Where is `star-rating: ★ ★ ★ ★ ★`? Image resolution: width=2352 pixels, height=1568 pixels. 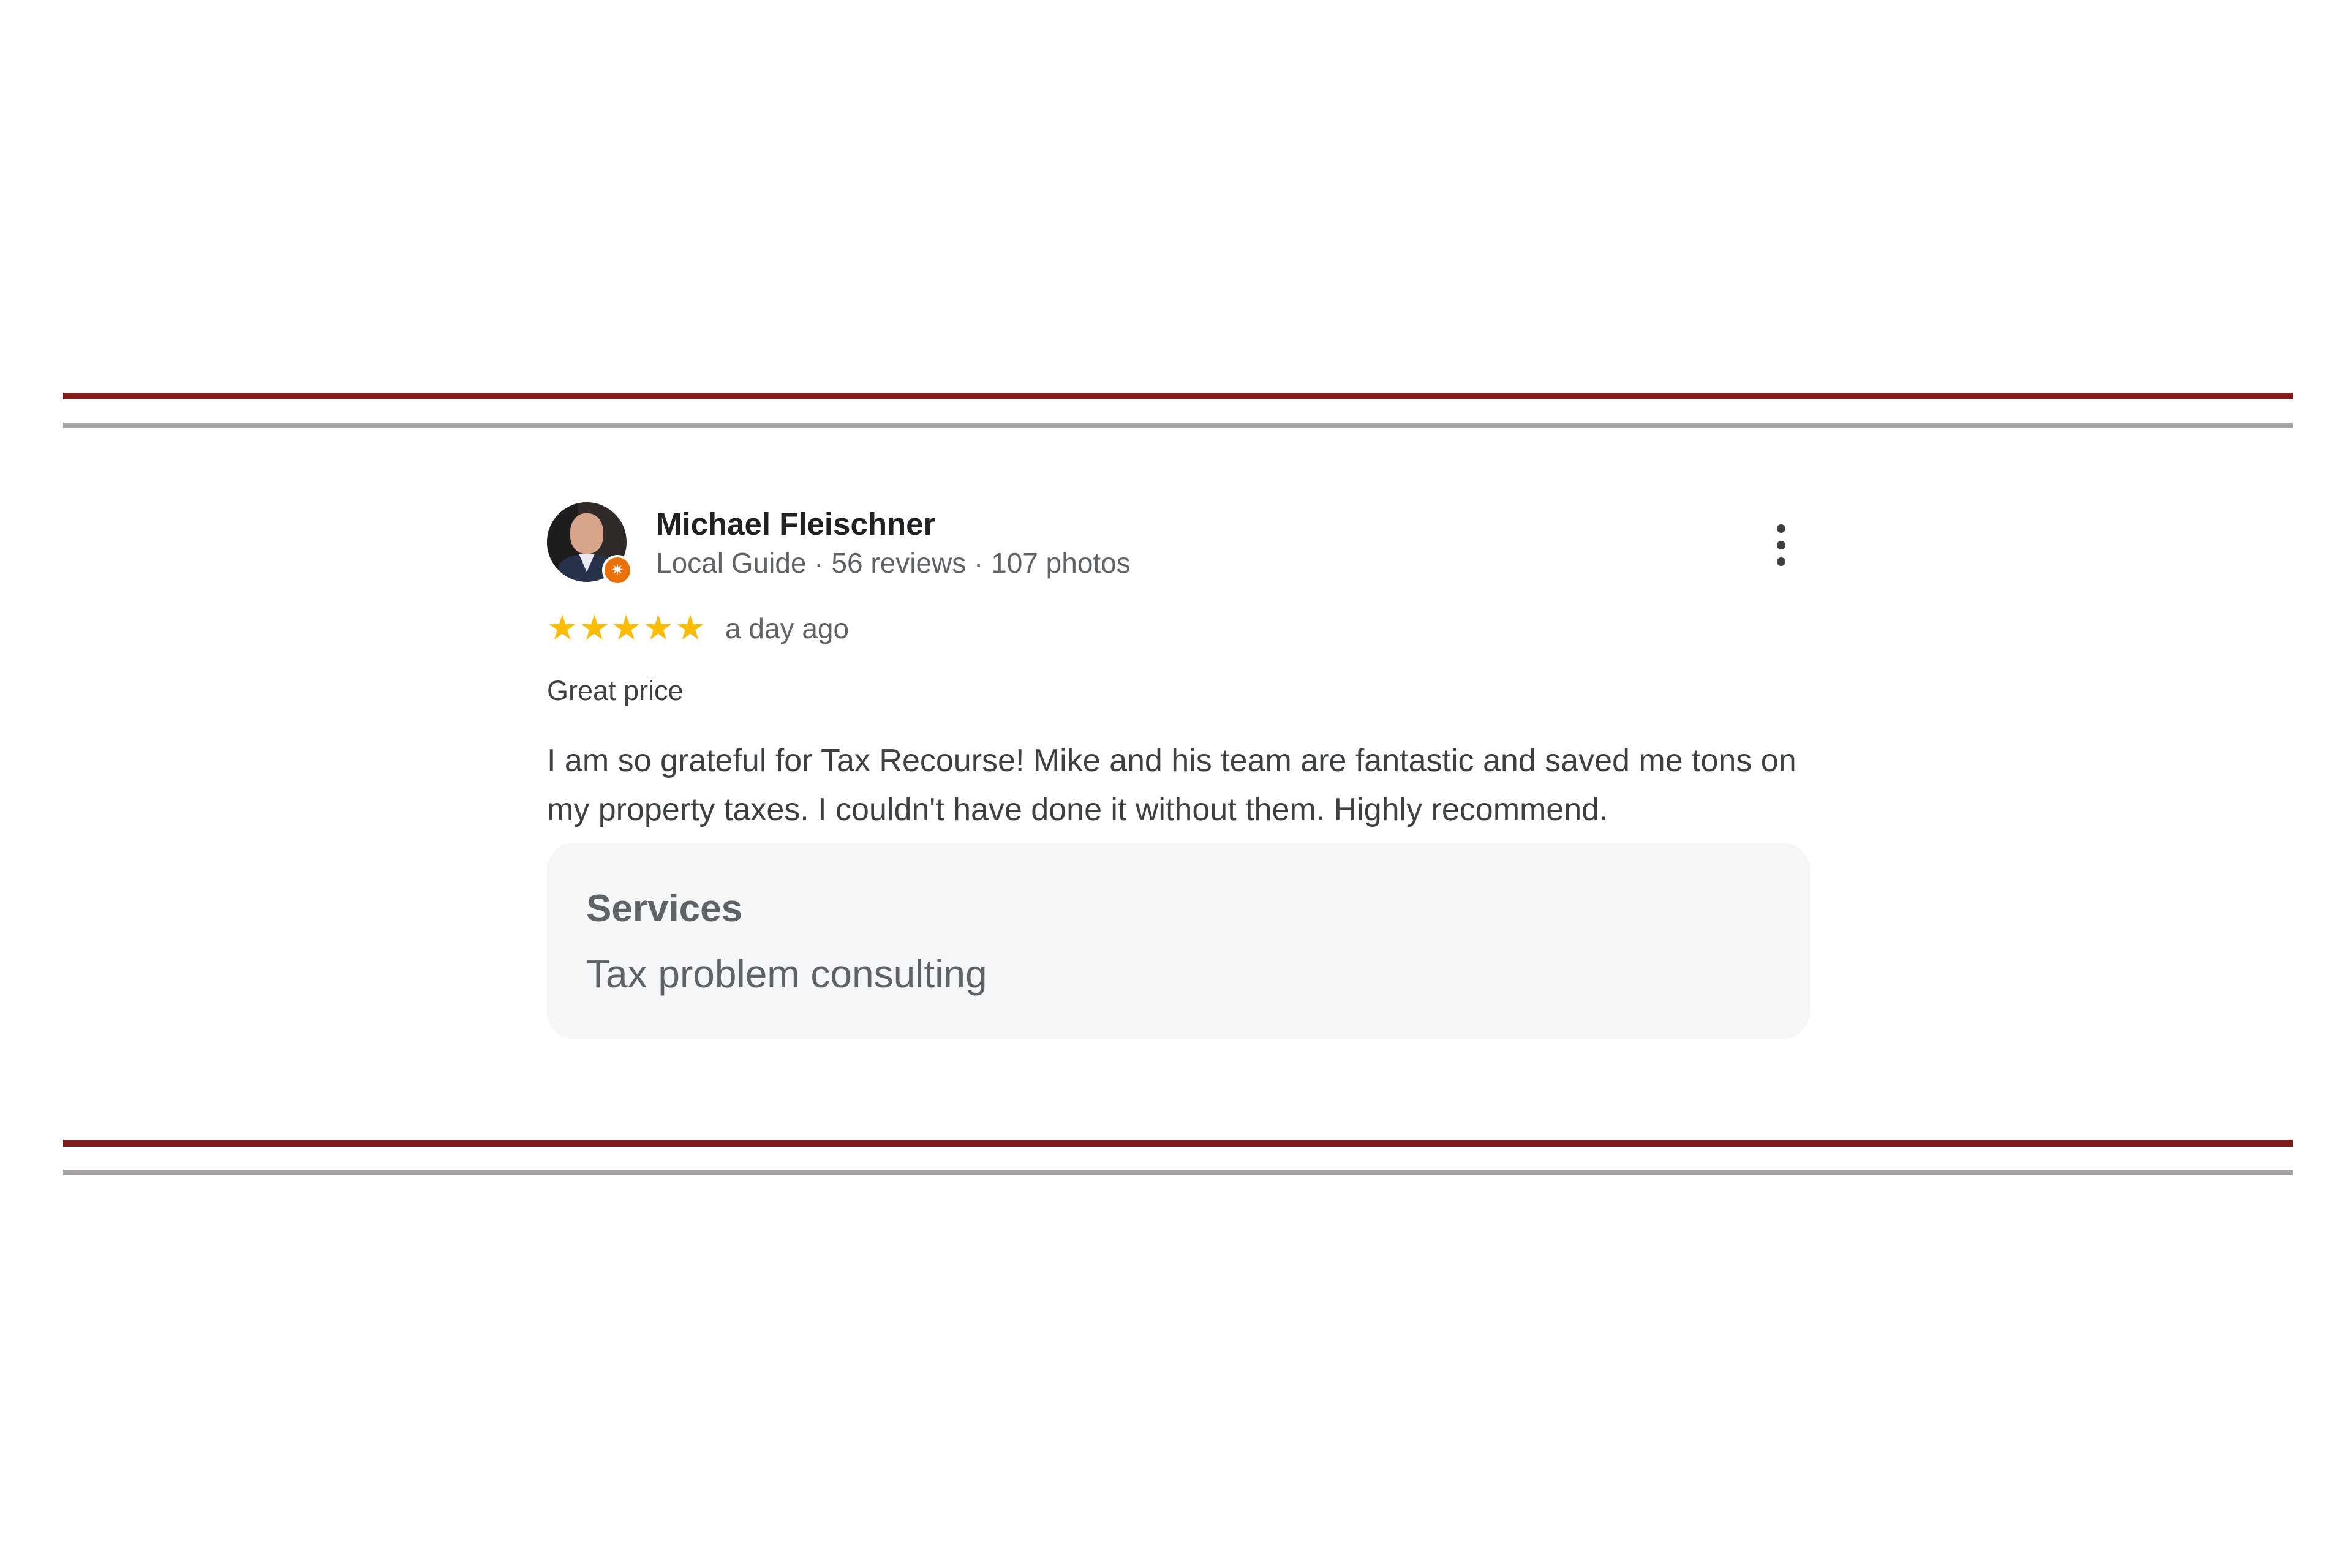 star-rating: ★ ★ ★ ★ ★ is located at coordinates (627, 628).